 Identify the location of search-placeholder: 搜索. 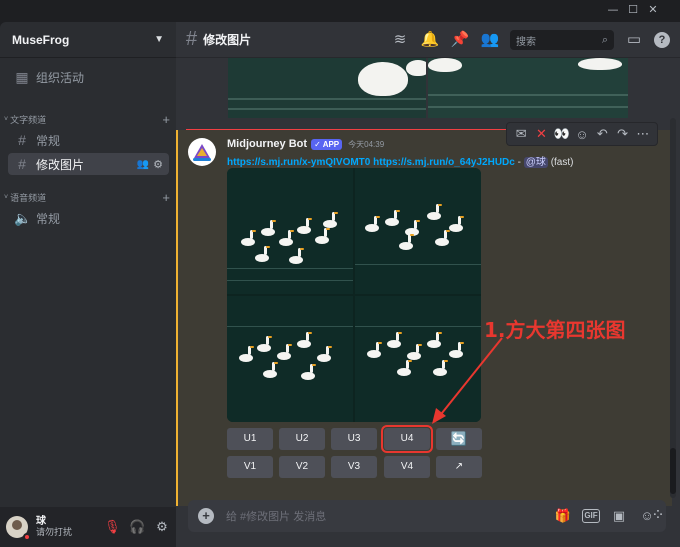
(526, 42).